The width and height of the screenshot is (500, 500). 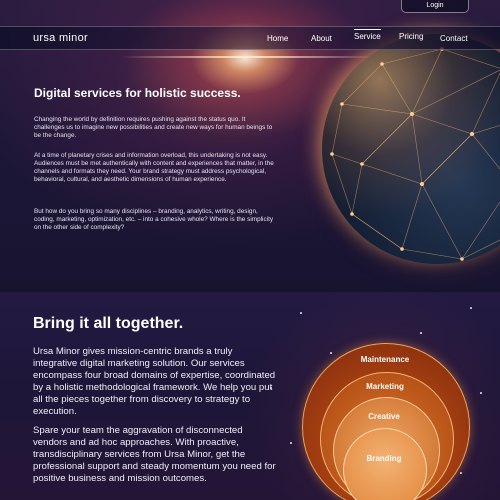 I want to click on globe-network-lines, so click(x=415, y=154).